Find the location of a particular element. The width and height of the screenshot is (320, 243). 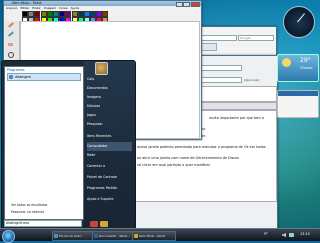

disk-management-icon is located at coordinates (11, 77).